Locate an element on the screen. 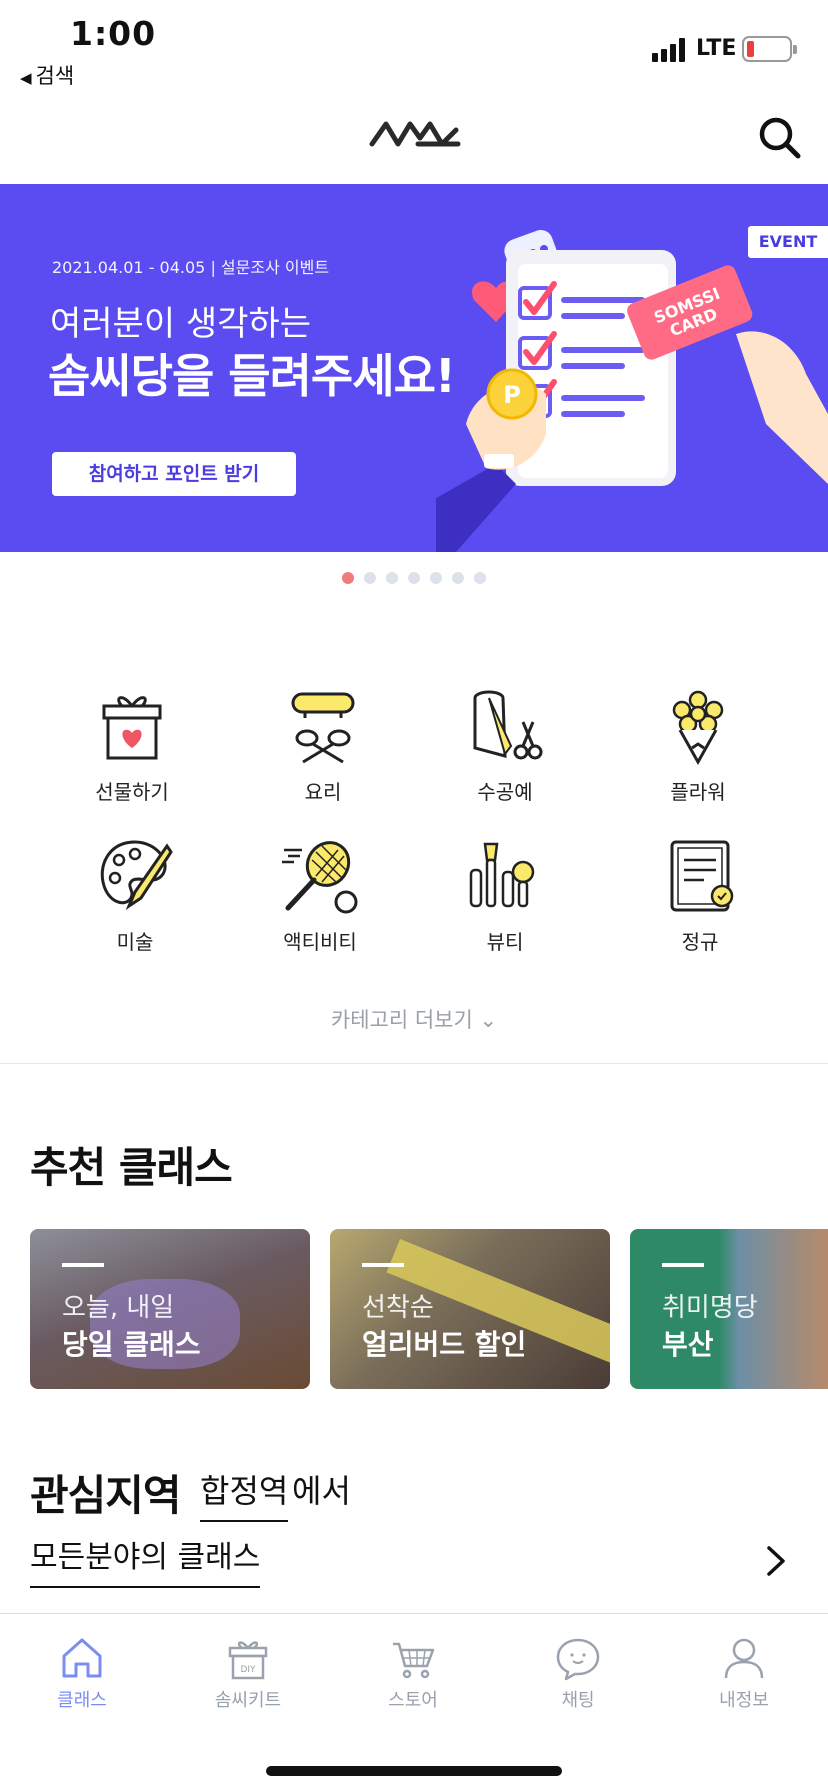 This screenshot has height=1792, width=828. network-label: LTE is located at coordinates (716, 48).